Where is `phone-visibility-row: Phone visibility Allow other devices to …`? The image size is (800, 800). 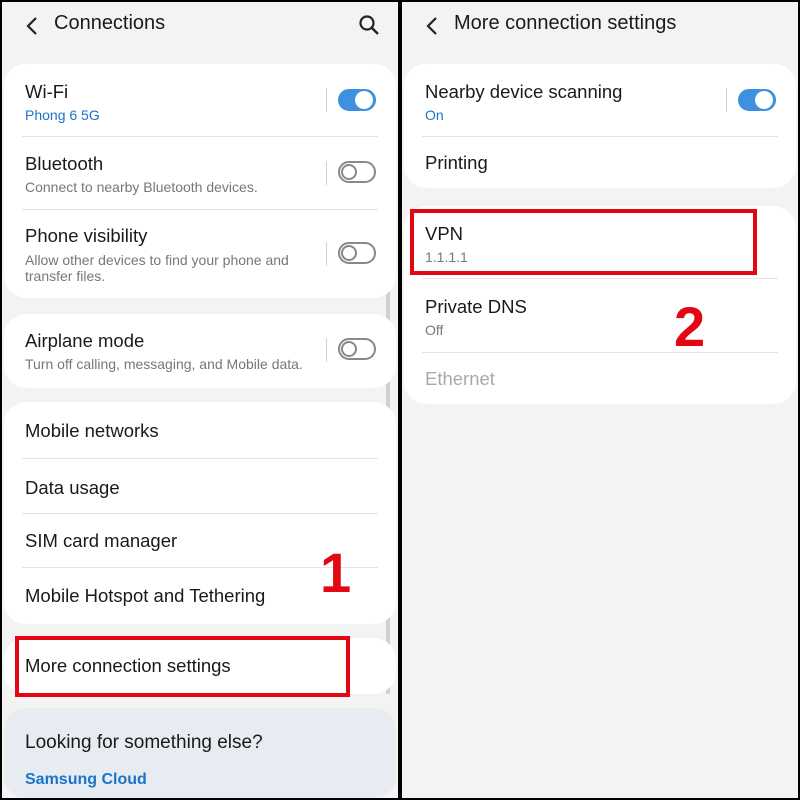
phone-visibility-row: Phone visibility Allow other devices to … is located at coordinates (200, 254).